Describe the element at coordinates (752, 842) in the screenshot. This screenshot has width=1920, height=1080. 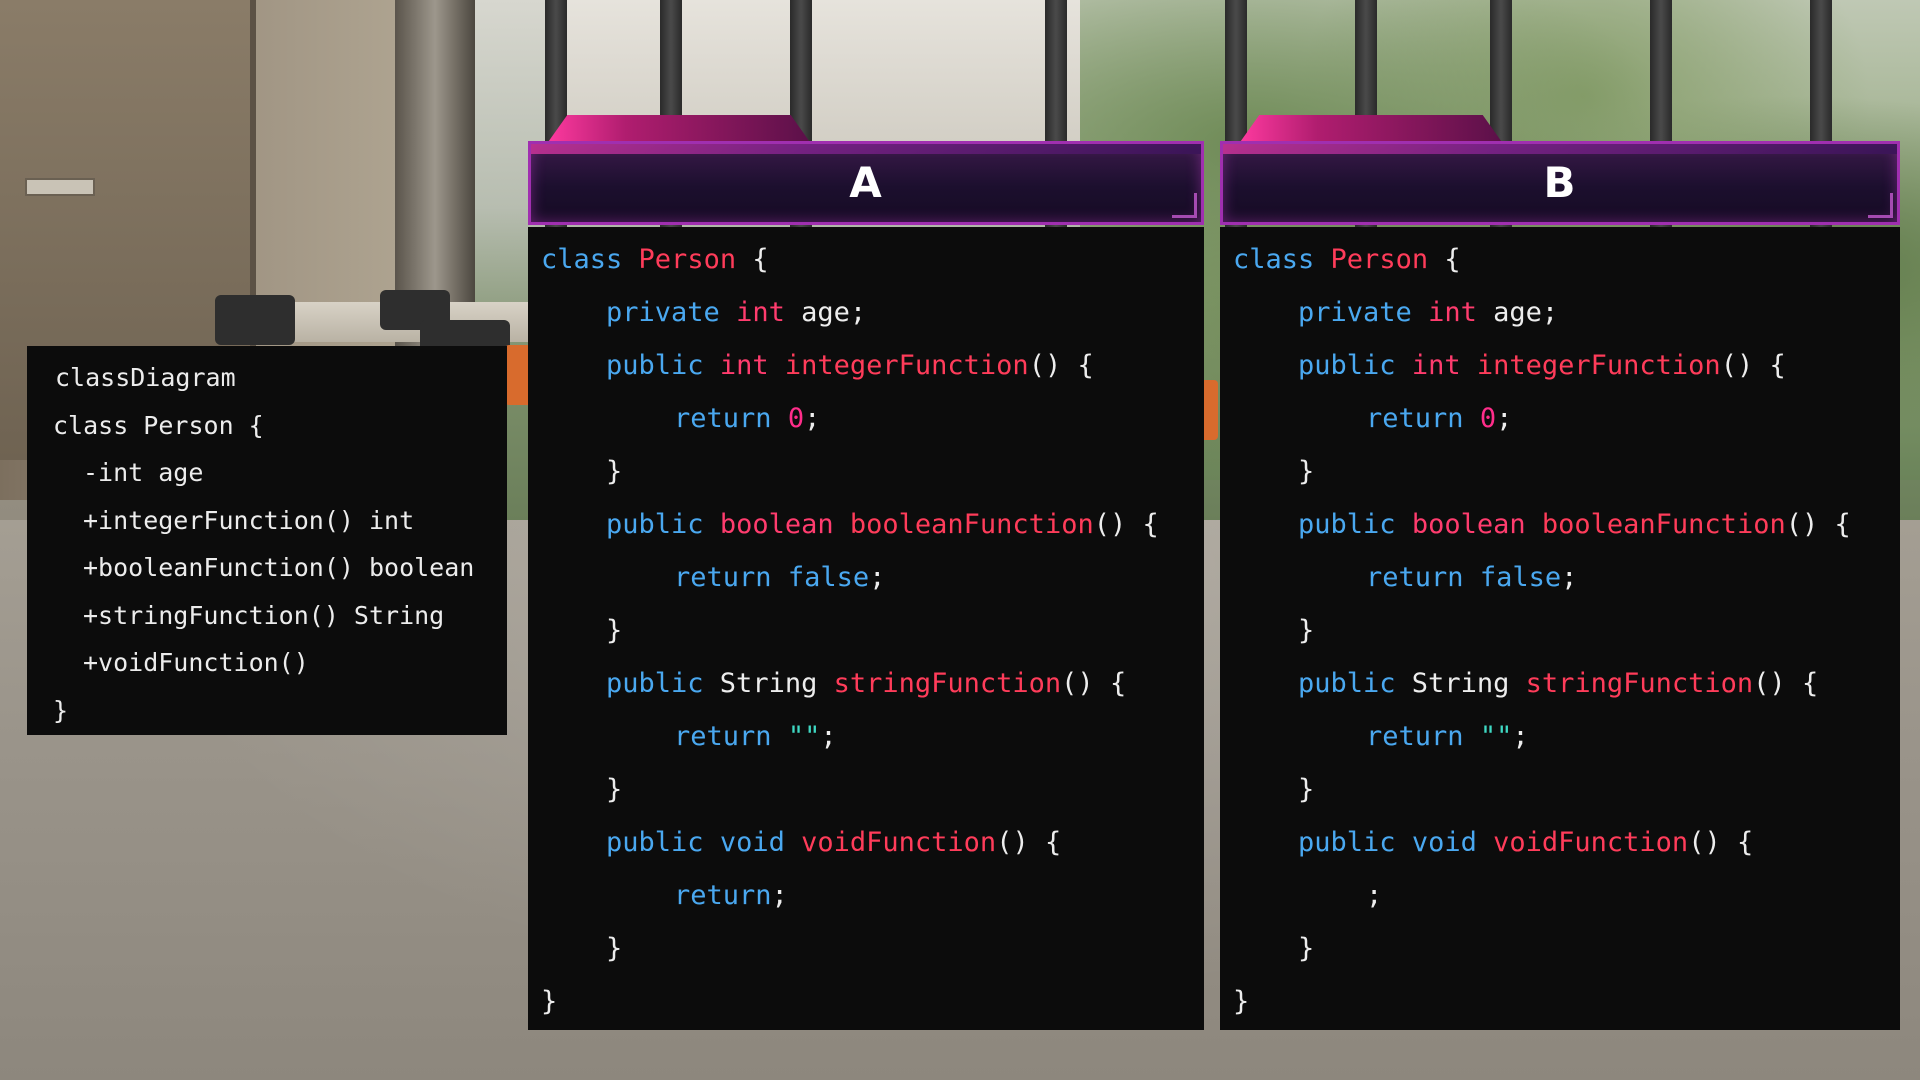
I see `code-token: void` at that location.